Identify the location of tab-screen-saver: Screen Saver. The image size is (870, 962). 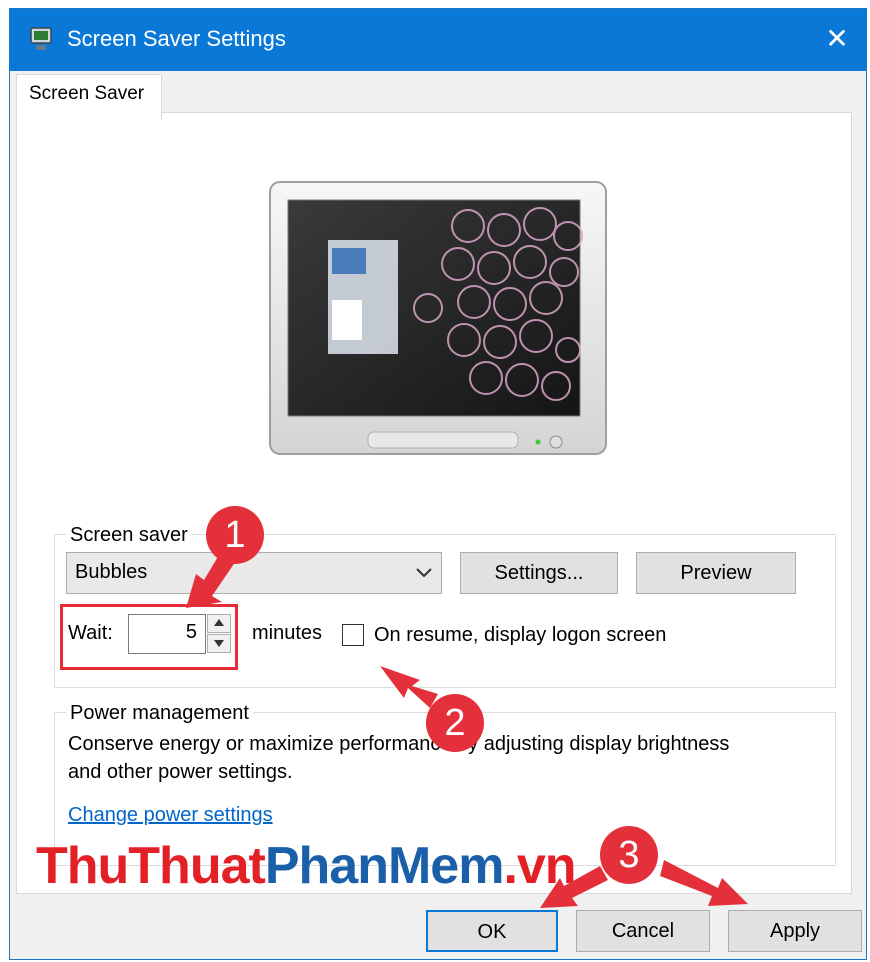
(89, 97).